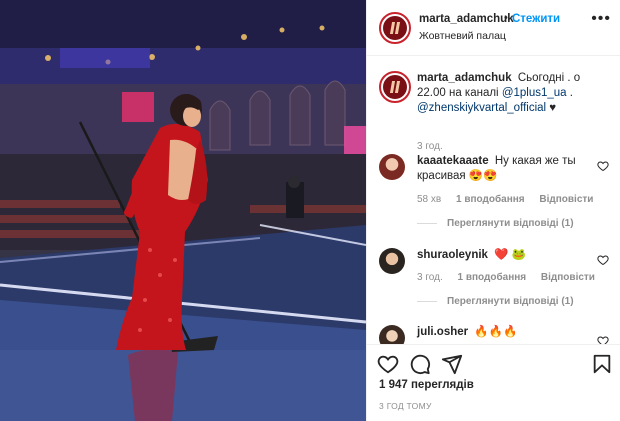  What do you see at coordinates (426, 385) in the screenshot?
I see `views-count: 1 947 переглядів` at bounding box center [426, 385].